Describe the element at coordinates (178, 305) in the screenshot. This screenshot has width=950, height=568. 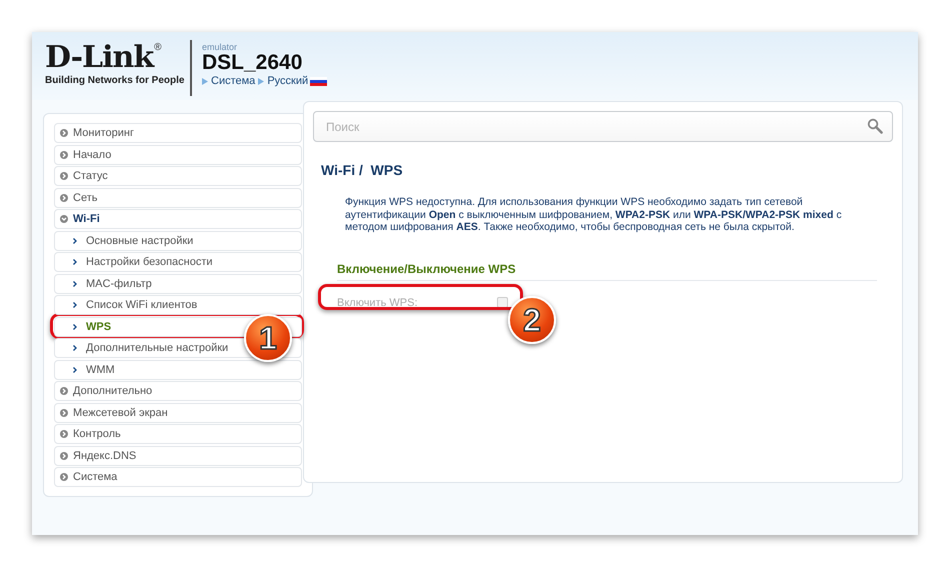
I see `submenu-item: Список WiFi клиентов` at that location.